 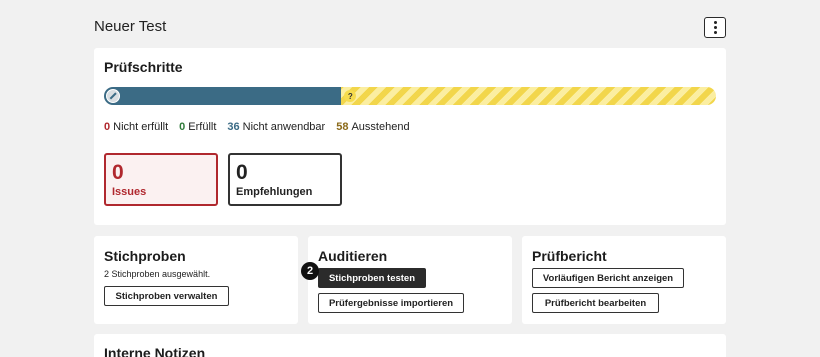 I want to click on recommendations-count-box: 0 Empfehlungen, so click(x=285, y=179).